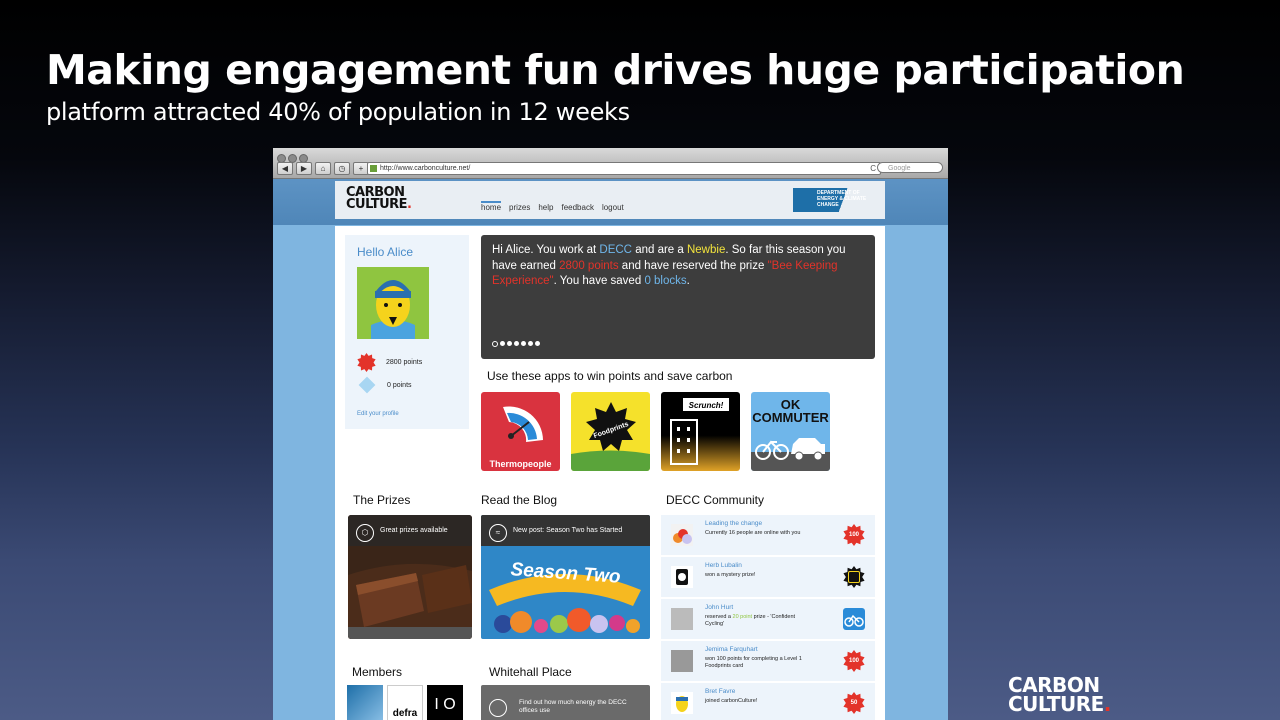 The width and height of the screenshot is (1280, 720). I want to click on ice-cube-icon, so click(367, 385).